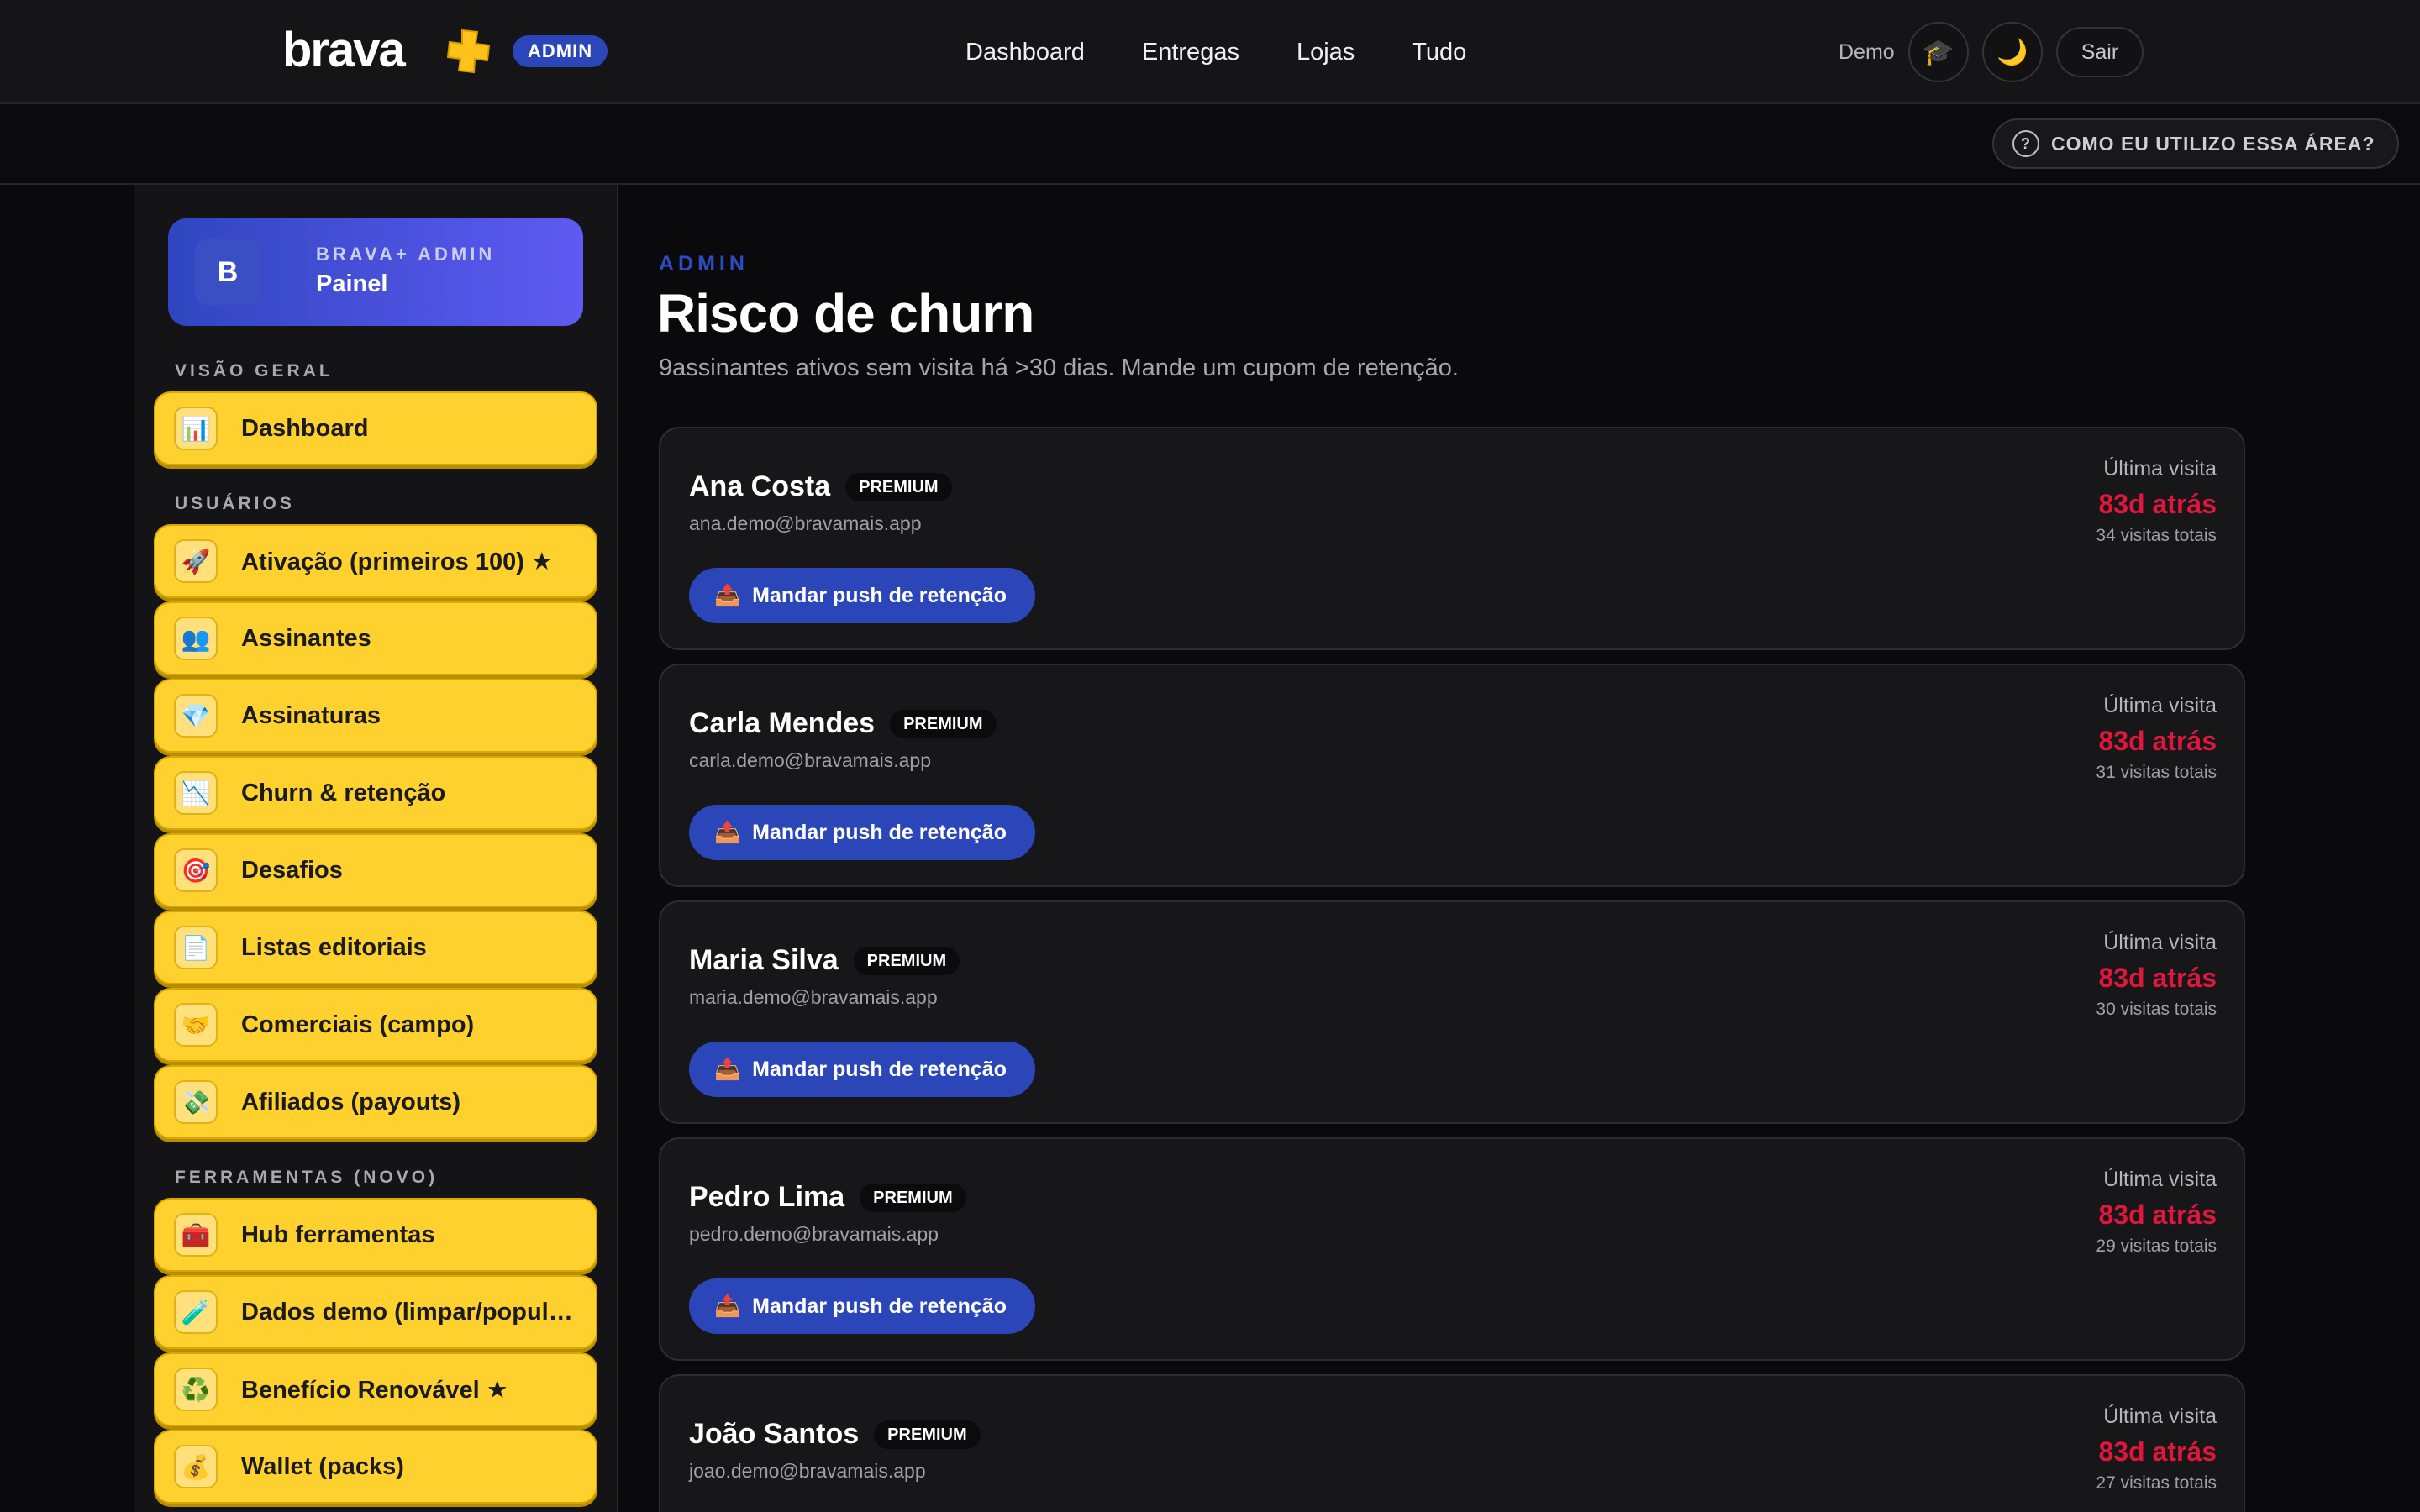 The height and width of the screenshot is (1512, 2420). Describe the element at coordinates (196, 870) in the screenshot. I see `target-icon: 🎯` at that location.